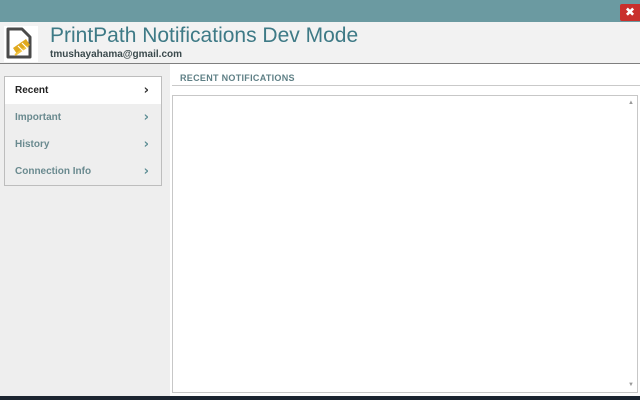 The image size is (640, 400). Describe the element at coordinates (204, 35) in the screenshot. I see `app-title: PrintPath Notifications Dev Mode` at that location.